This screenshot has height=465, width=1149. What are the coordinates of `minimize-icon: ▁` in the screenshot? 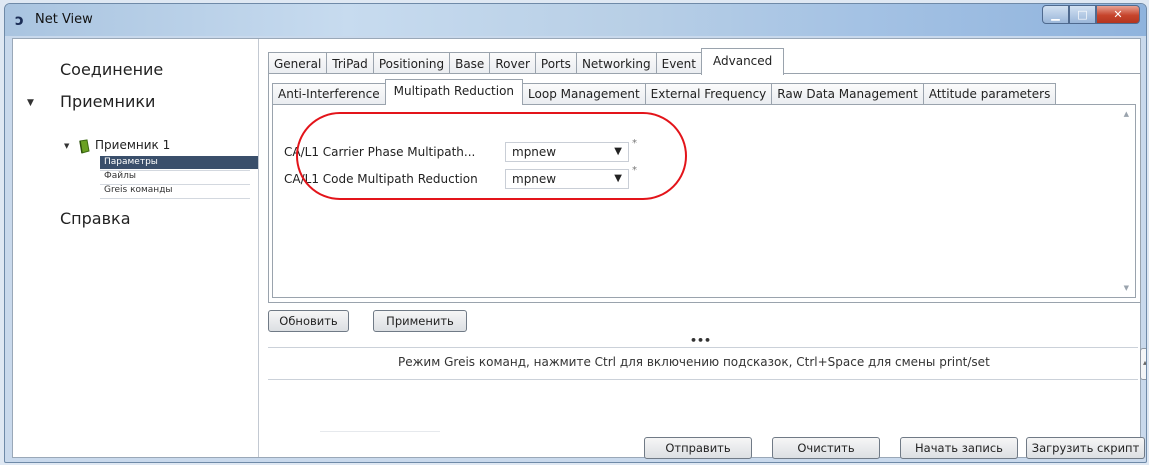 It's located at (1055, 14).